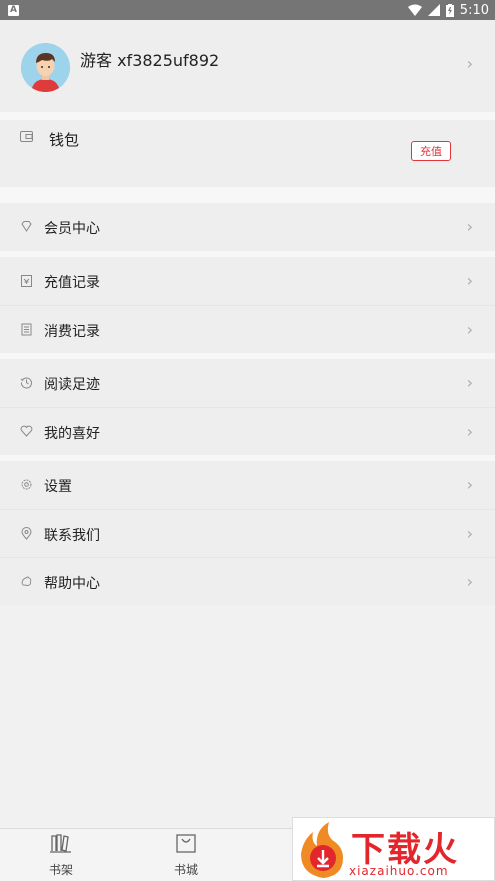  What do you see at coordinates (60, 843) in the screenshot?
I see `bookshelf-icon` at bounding box center [60, 843].